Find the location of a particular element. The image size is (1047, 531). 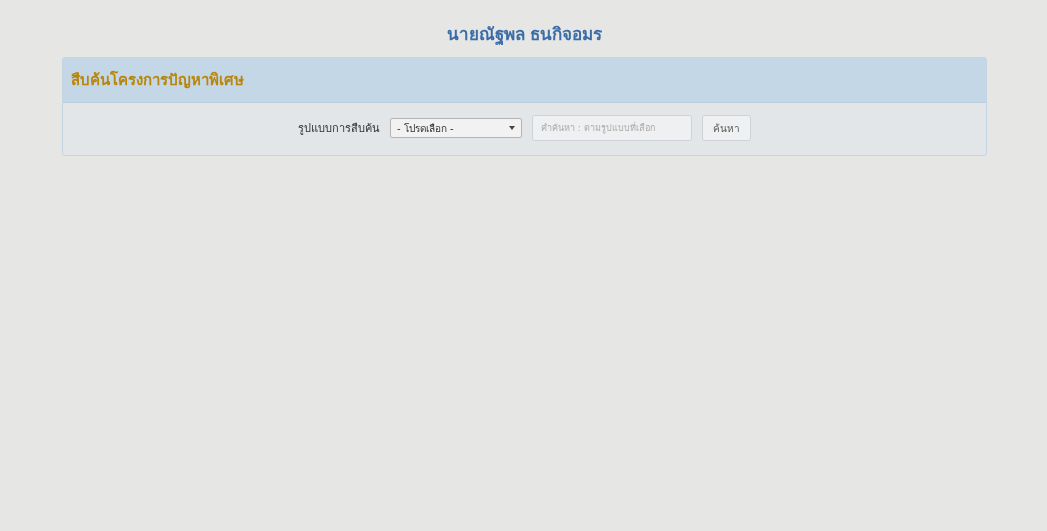

search-button: ค้นหา is located at coordinates (726, 128).